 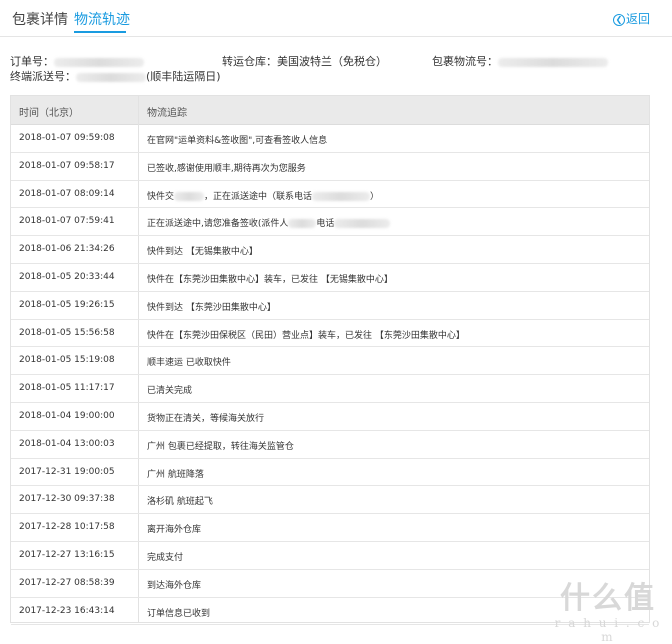 What do you see at coordinates (100, 32) in the screenshot?
I see `active-tab-indicator` at bounding box center [100, 32].